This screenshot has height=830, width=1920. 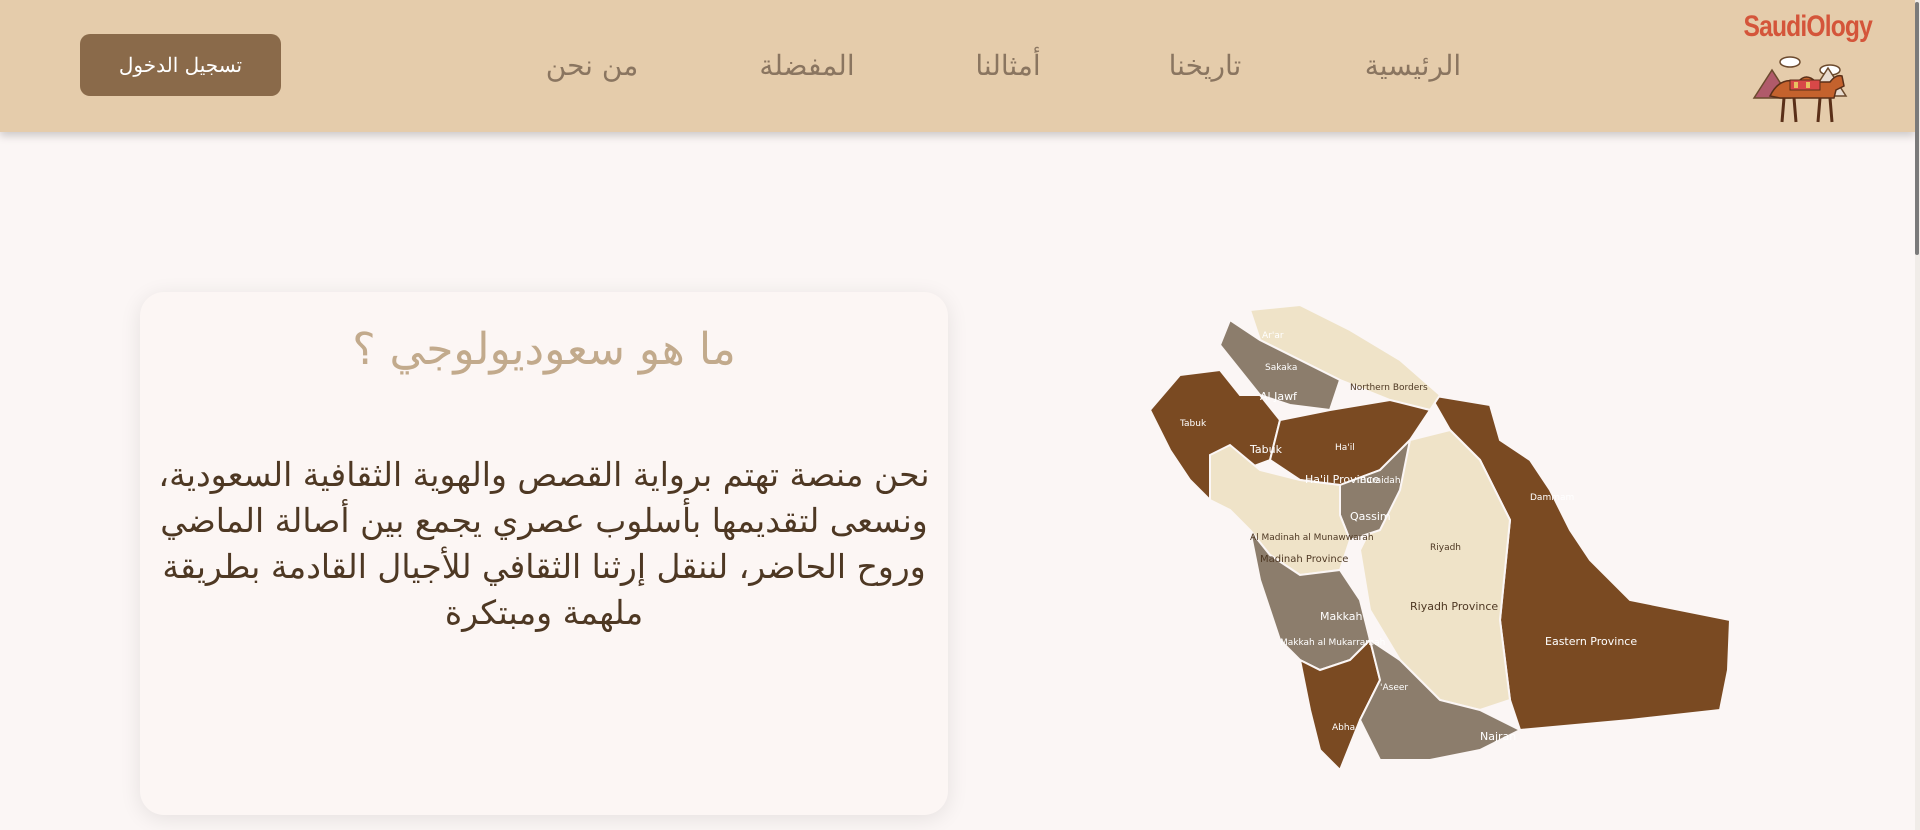 I want to click on nav-link-about: من نحن, so click(x=592, y=65).